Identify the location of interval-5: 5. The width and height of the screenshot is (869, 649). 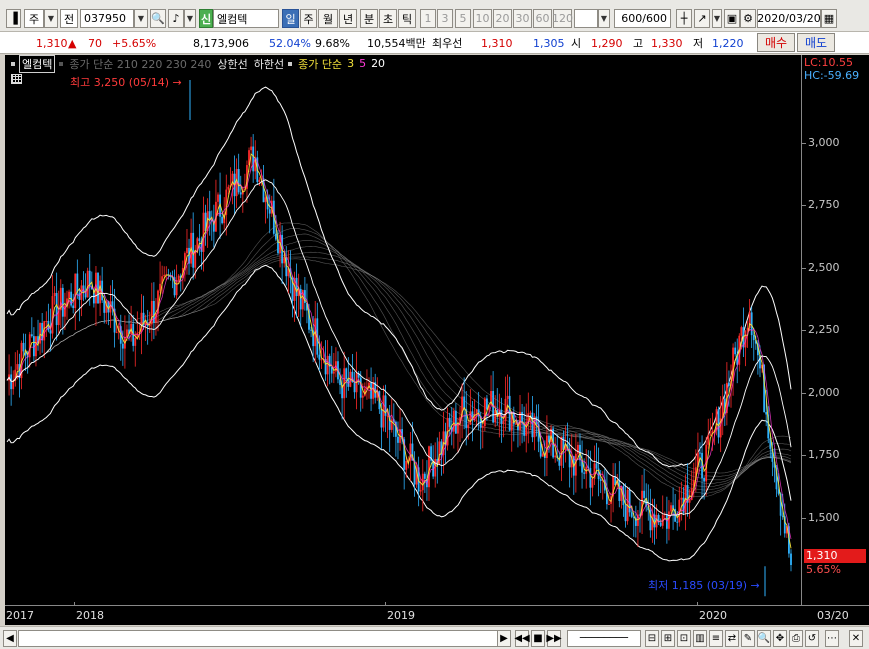
(463, 18).